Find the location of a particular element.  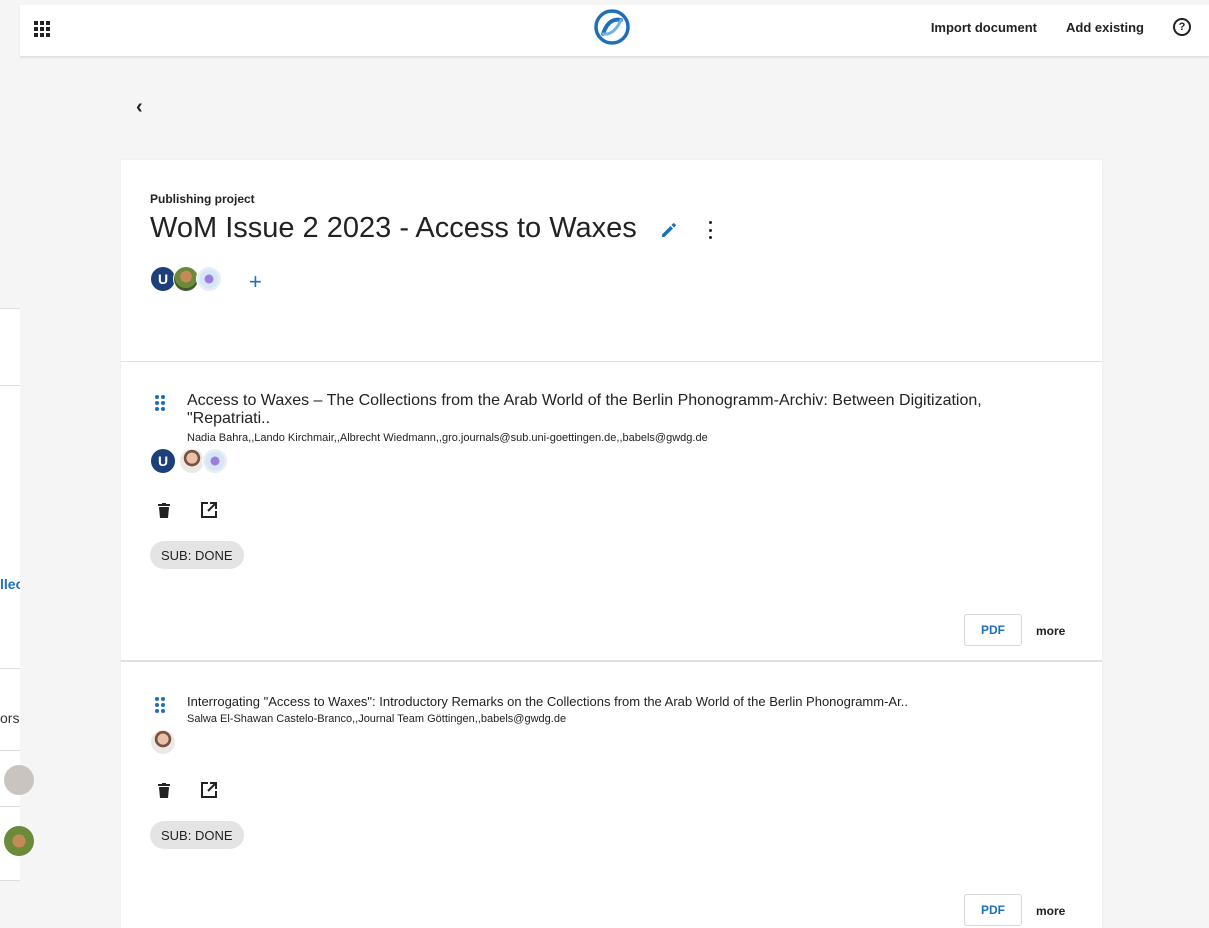

app-logo is located at coordinates (612, 27).